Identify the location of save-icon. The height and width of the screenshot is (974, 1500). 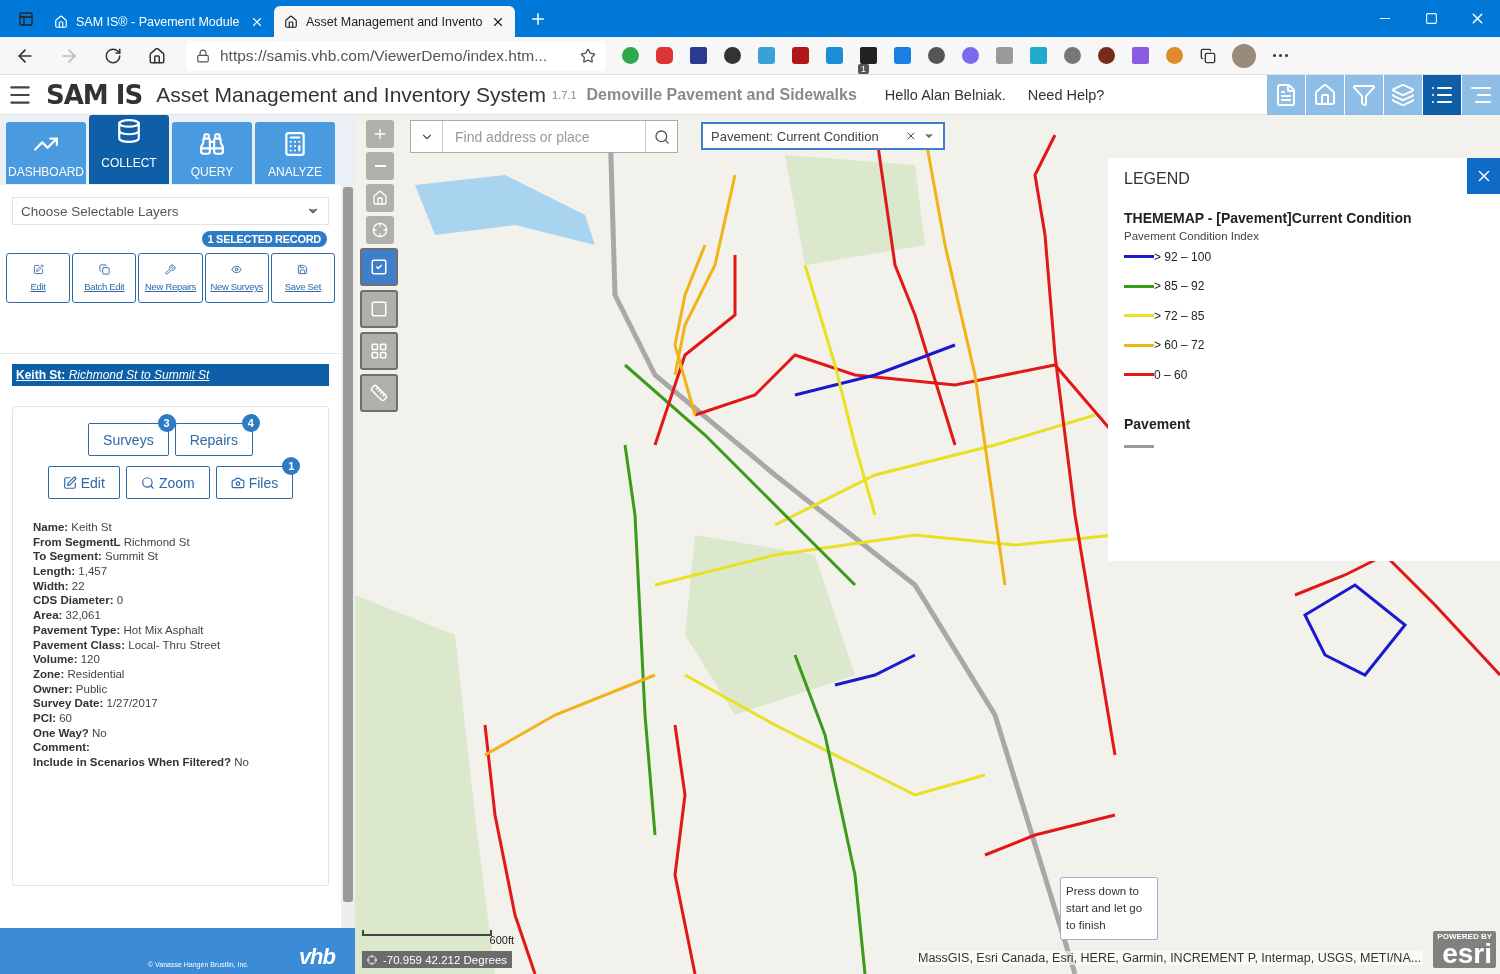
(303, 269).